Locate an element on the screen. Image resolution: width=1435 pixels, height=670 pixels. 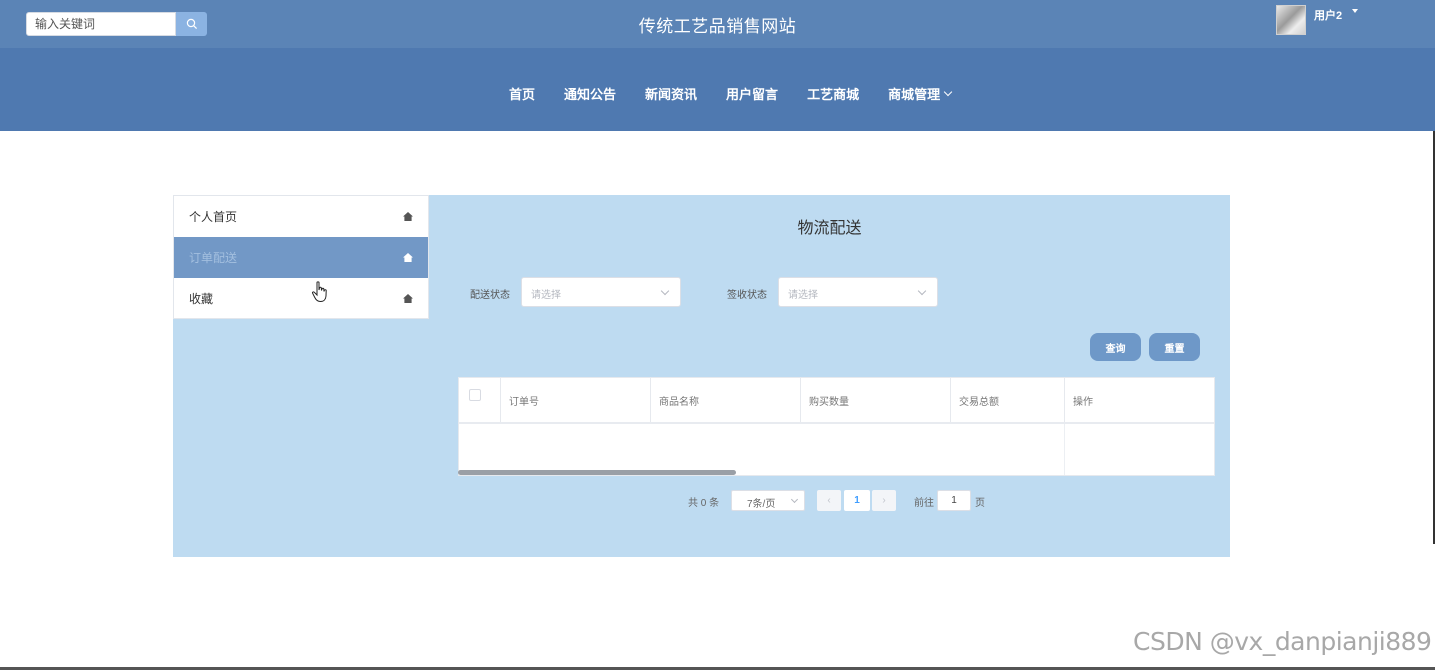
nav-item-label: 新闻资讯 is located at coordinates (671, 95).